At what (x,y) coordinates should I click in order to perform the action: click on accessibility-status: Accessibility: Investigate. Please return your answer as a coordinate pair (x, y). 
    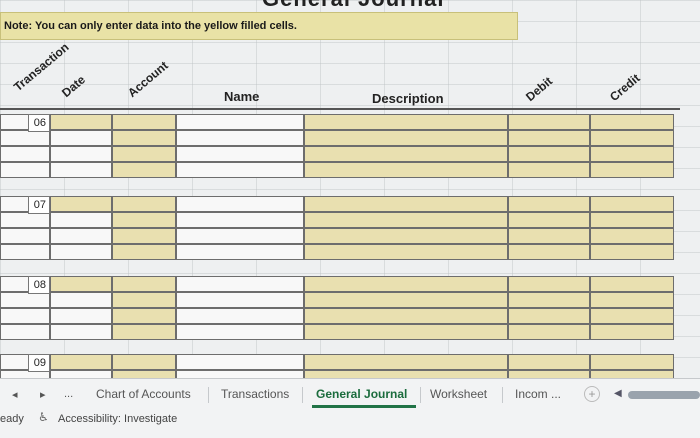
    Looking at the image, I should click on (117, 419).